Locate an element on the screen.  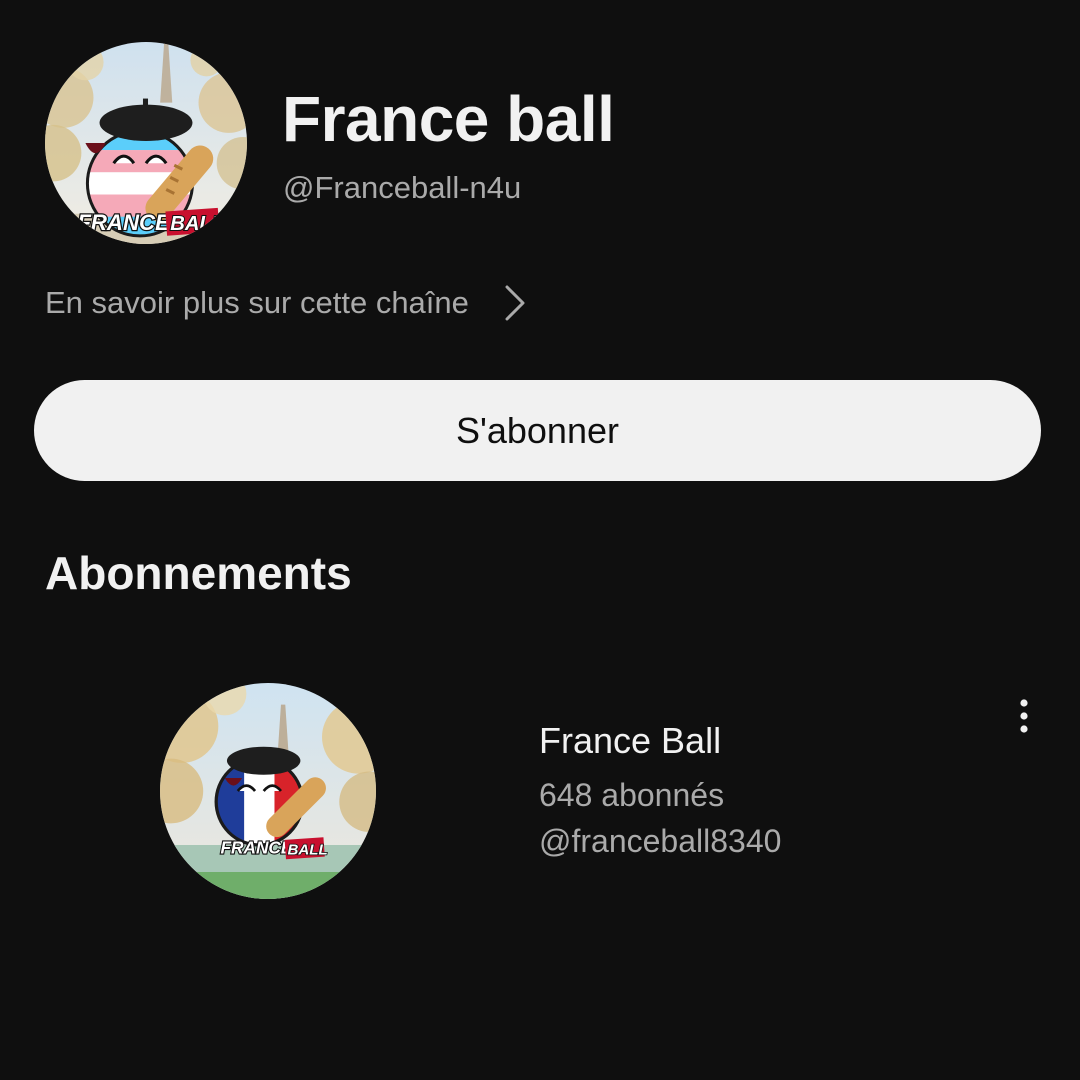
subscriptions-section-title: Abonnements is located at coordinates (198, 573).